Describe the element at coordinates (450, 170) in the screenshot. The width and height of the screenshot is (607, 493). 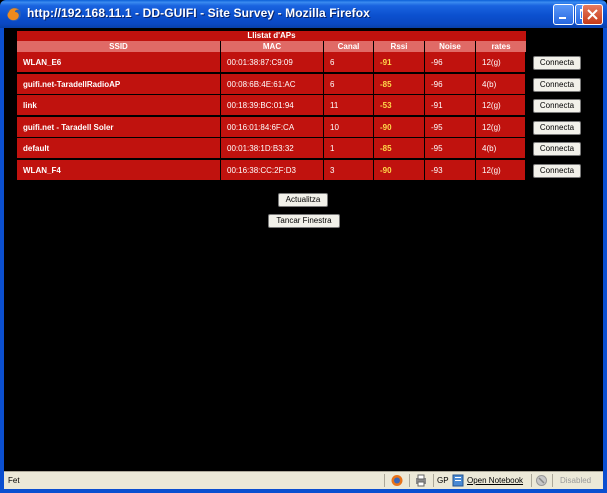
I see `noise-cell: -93` at that location.